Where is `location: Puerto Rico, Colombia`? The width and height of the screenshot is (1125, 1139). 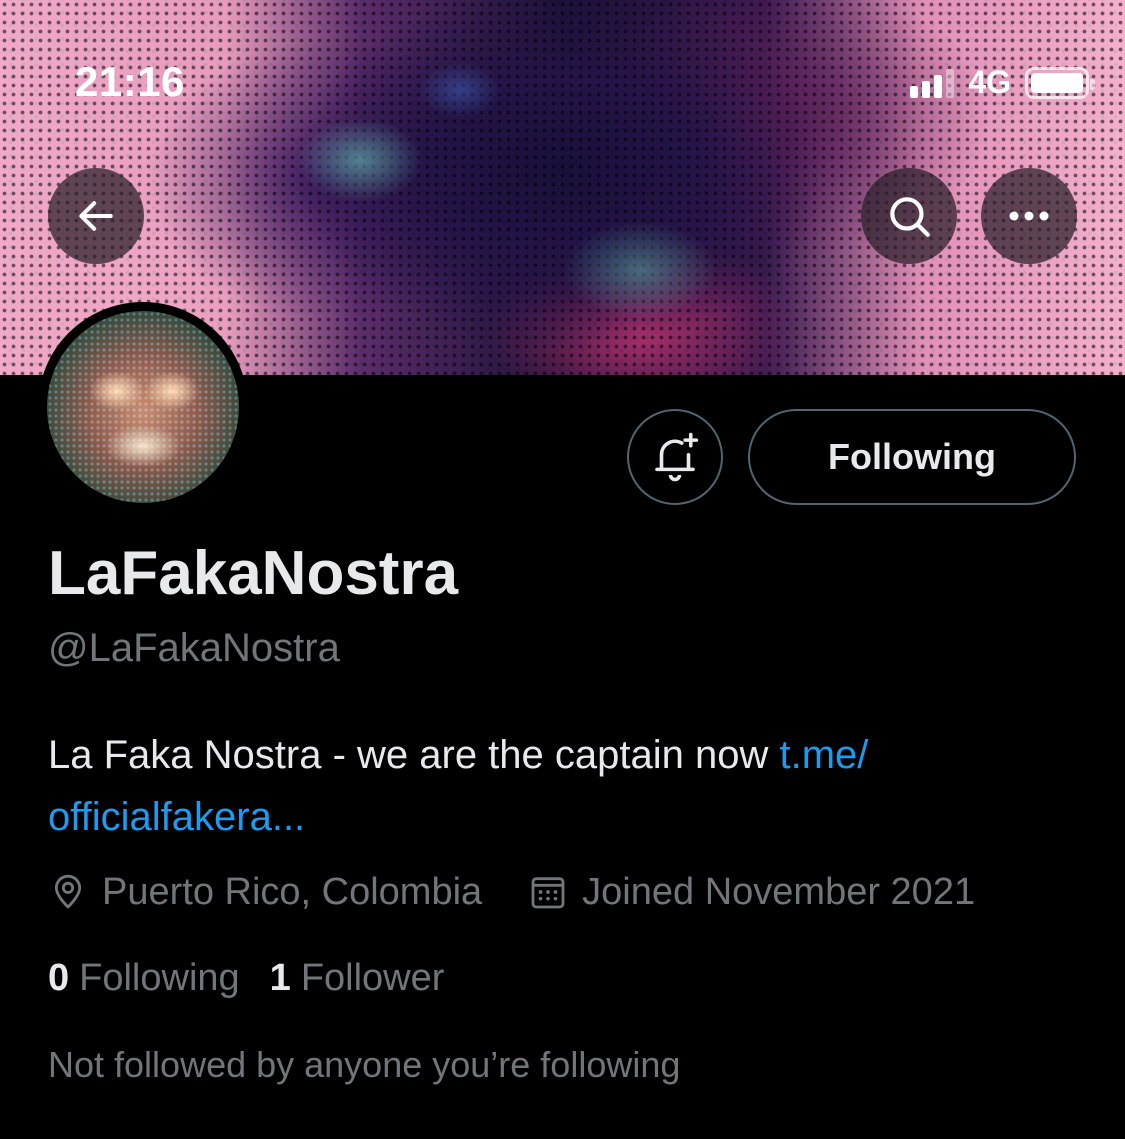 location: Puerto Rico, Colombia is located at coordinates (265, 892).